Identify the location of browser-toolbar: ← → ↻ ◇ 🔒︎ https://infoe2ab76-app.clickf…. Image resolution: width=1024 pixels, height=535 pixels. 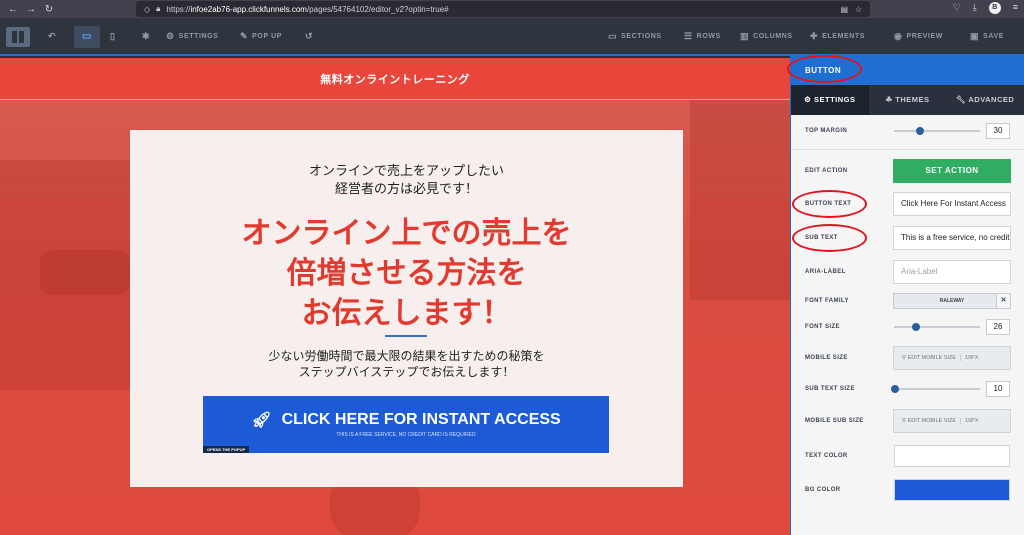
(512, 9).